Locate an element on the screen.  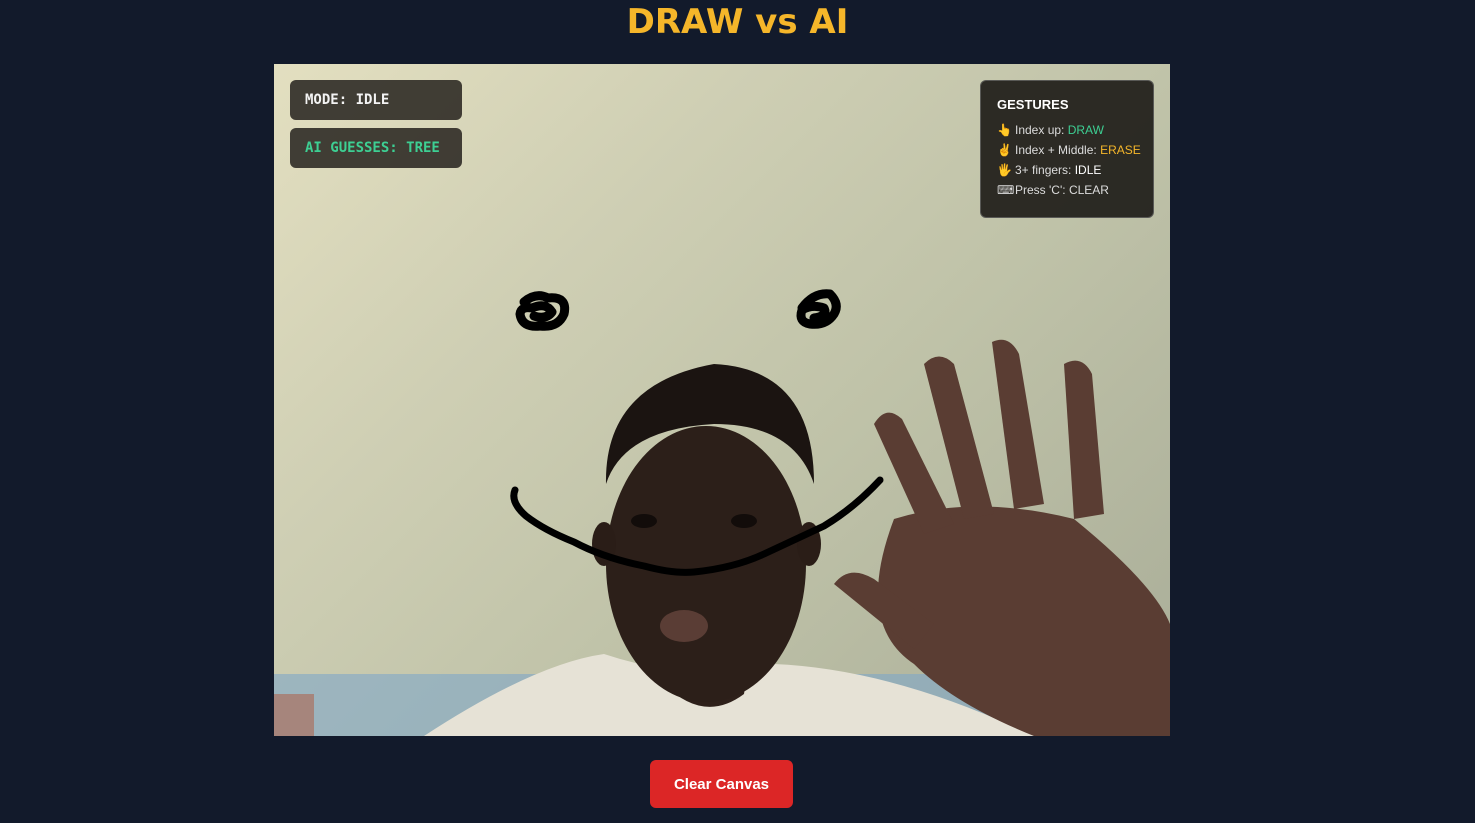
page-title: DRAW vs AI is located at coordinates (737, 22).